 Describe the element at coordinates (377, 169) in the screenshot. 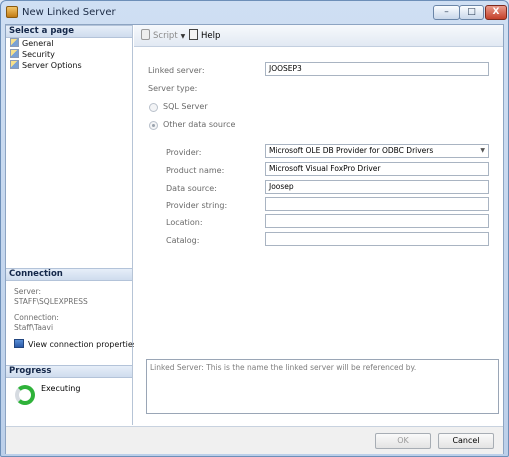

I see `product-name-input: Microsoft Visual FoxPro Driver` at that location.